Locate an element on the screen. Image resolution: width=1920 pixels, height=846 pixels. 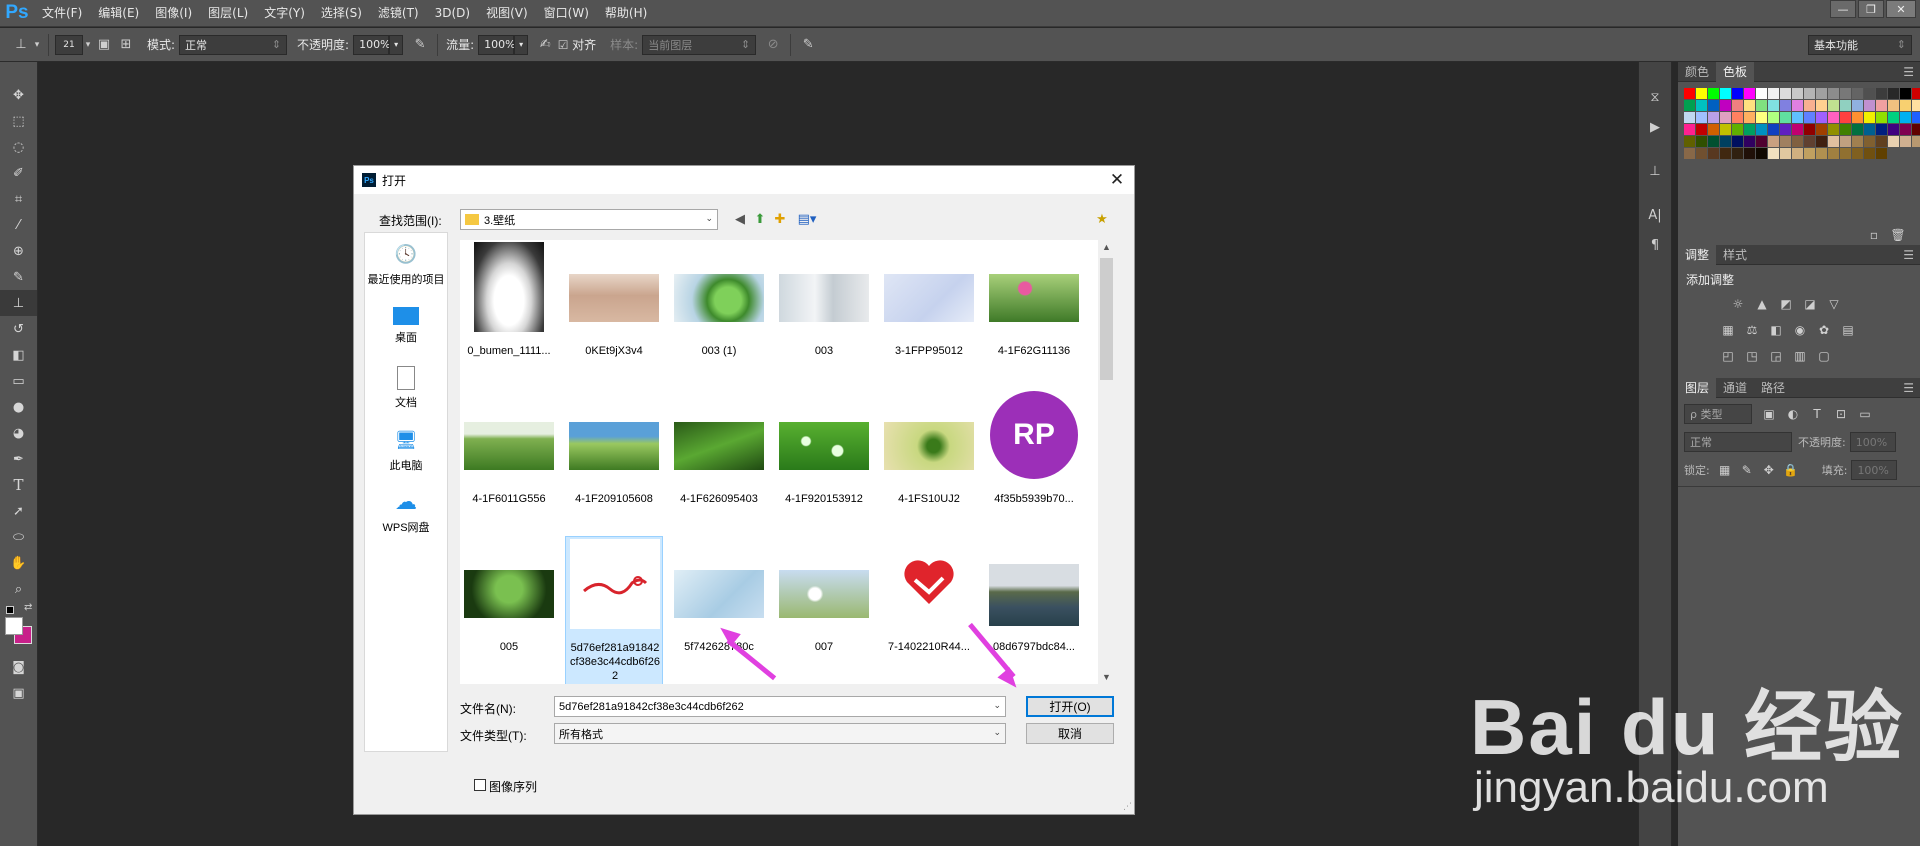
filter-shape-icon: ⊡ is located at coordinates (1841, 414).